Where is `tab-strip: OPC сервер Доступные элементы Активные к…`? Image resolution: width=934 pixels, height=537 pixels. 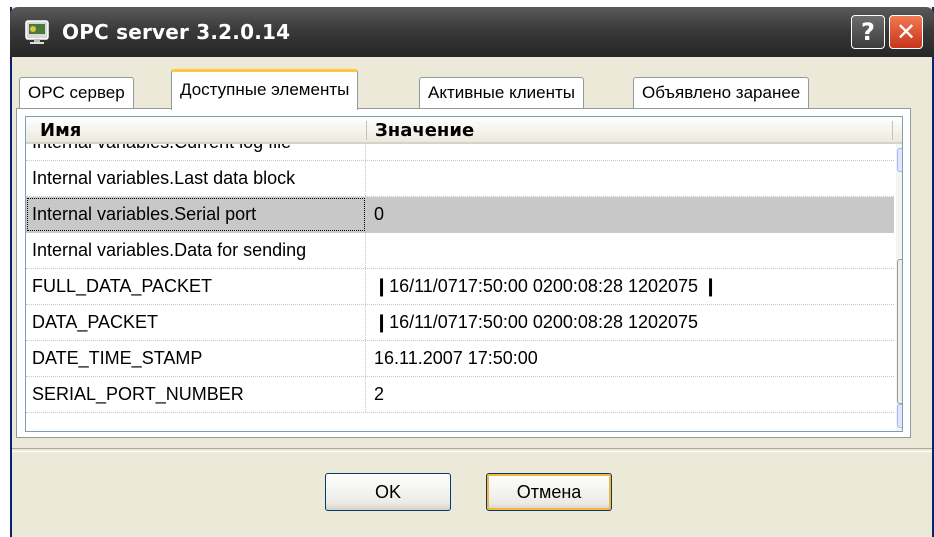
tab-strip: OPC сервер Доступные элементы Активные к… is located at coordinates (472, 89).